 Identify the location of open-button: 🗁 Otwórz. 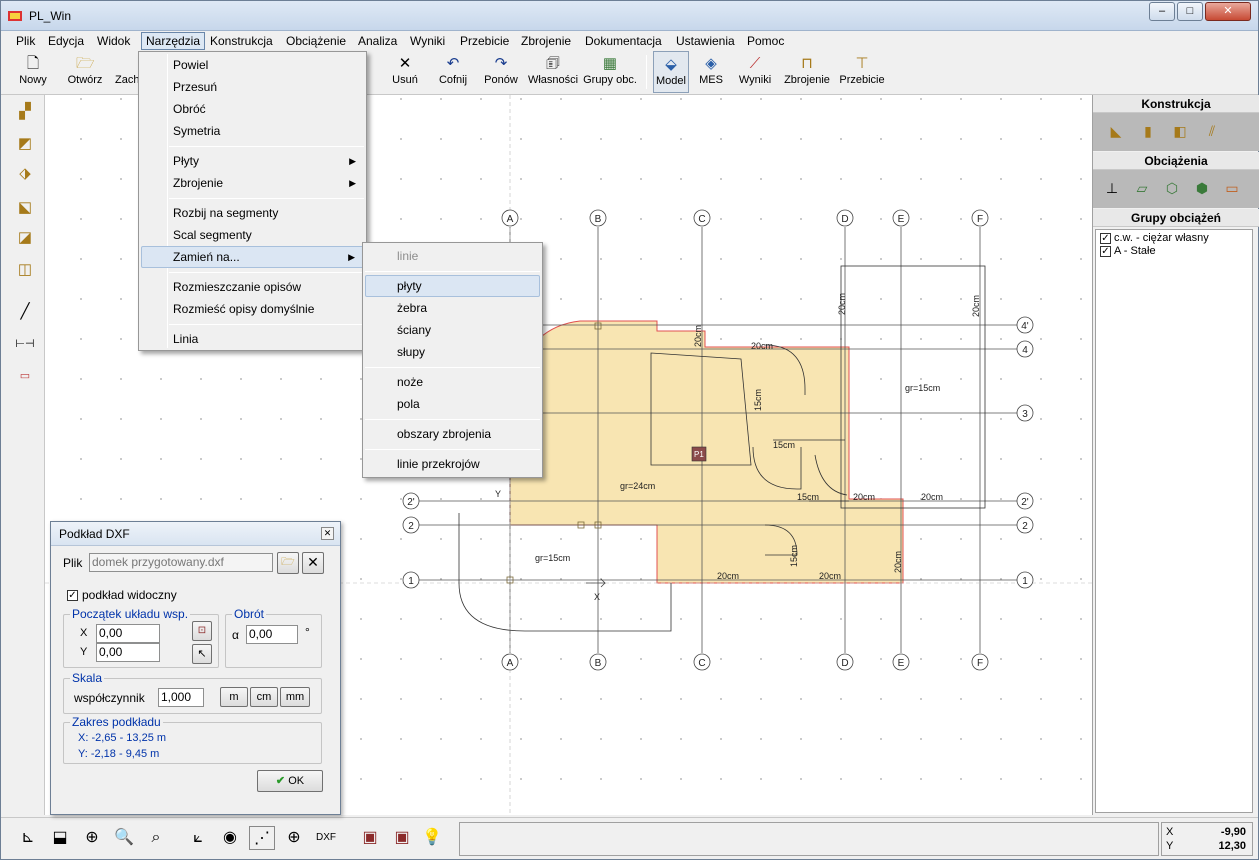
(85, 72).